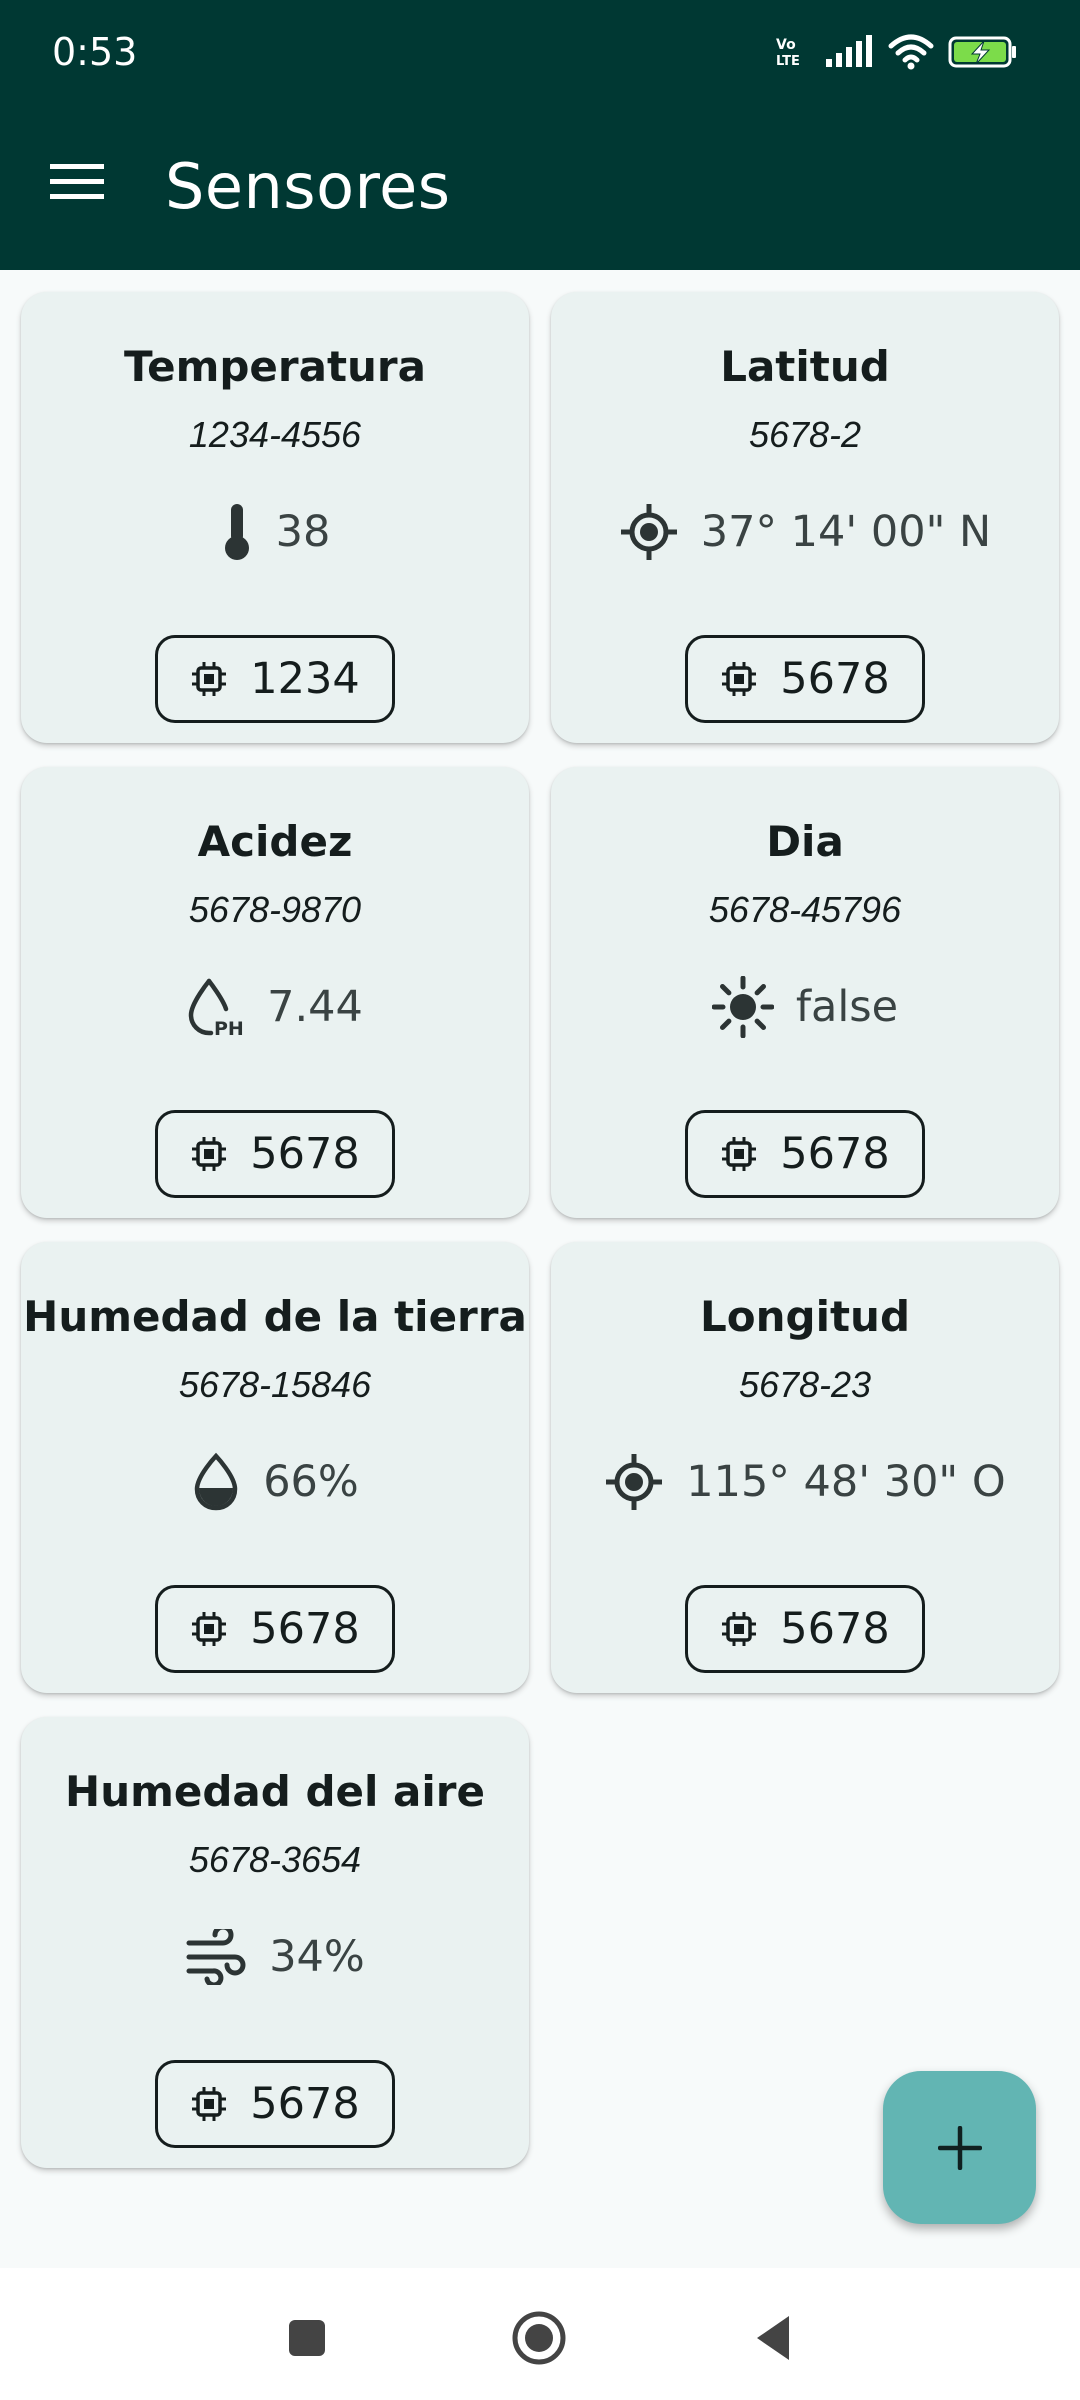 The width and height of the screenshot is (1080, 2400). Describe the element at coordinates (847, 1007) in the screenshot. I see `sensor-value: false` at that location.